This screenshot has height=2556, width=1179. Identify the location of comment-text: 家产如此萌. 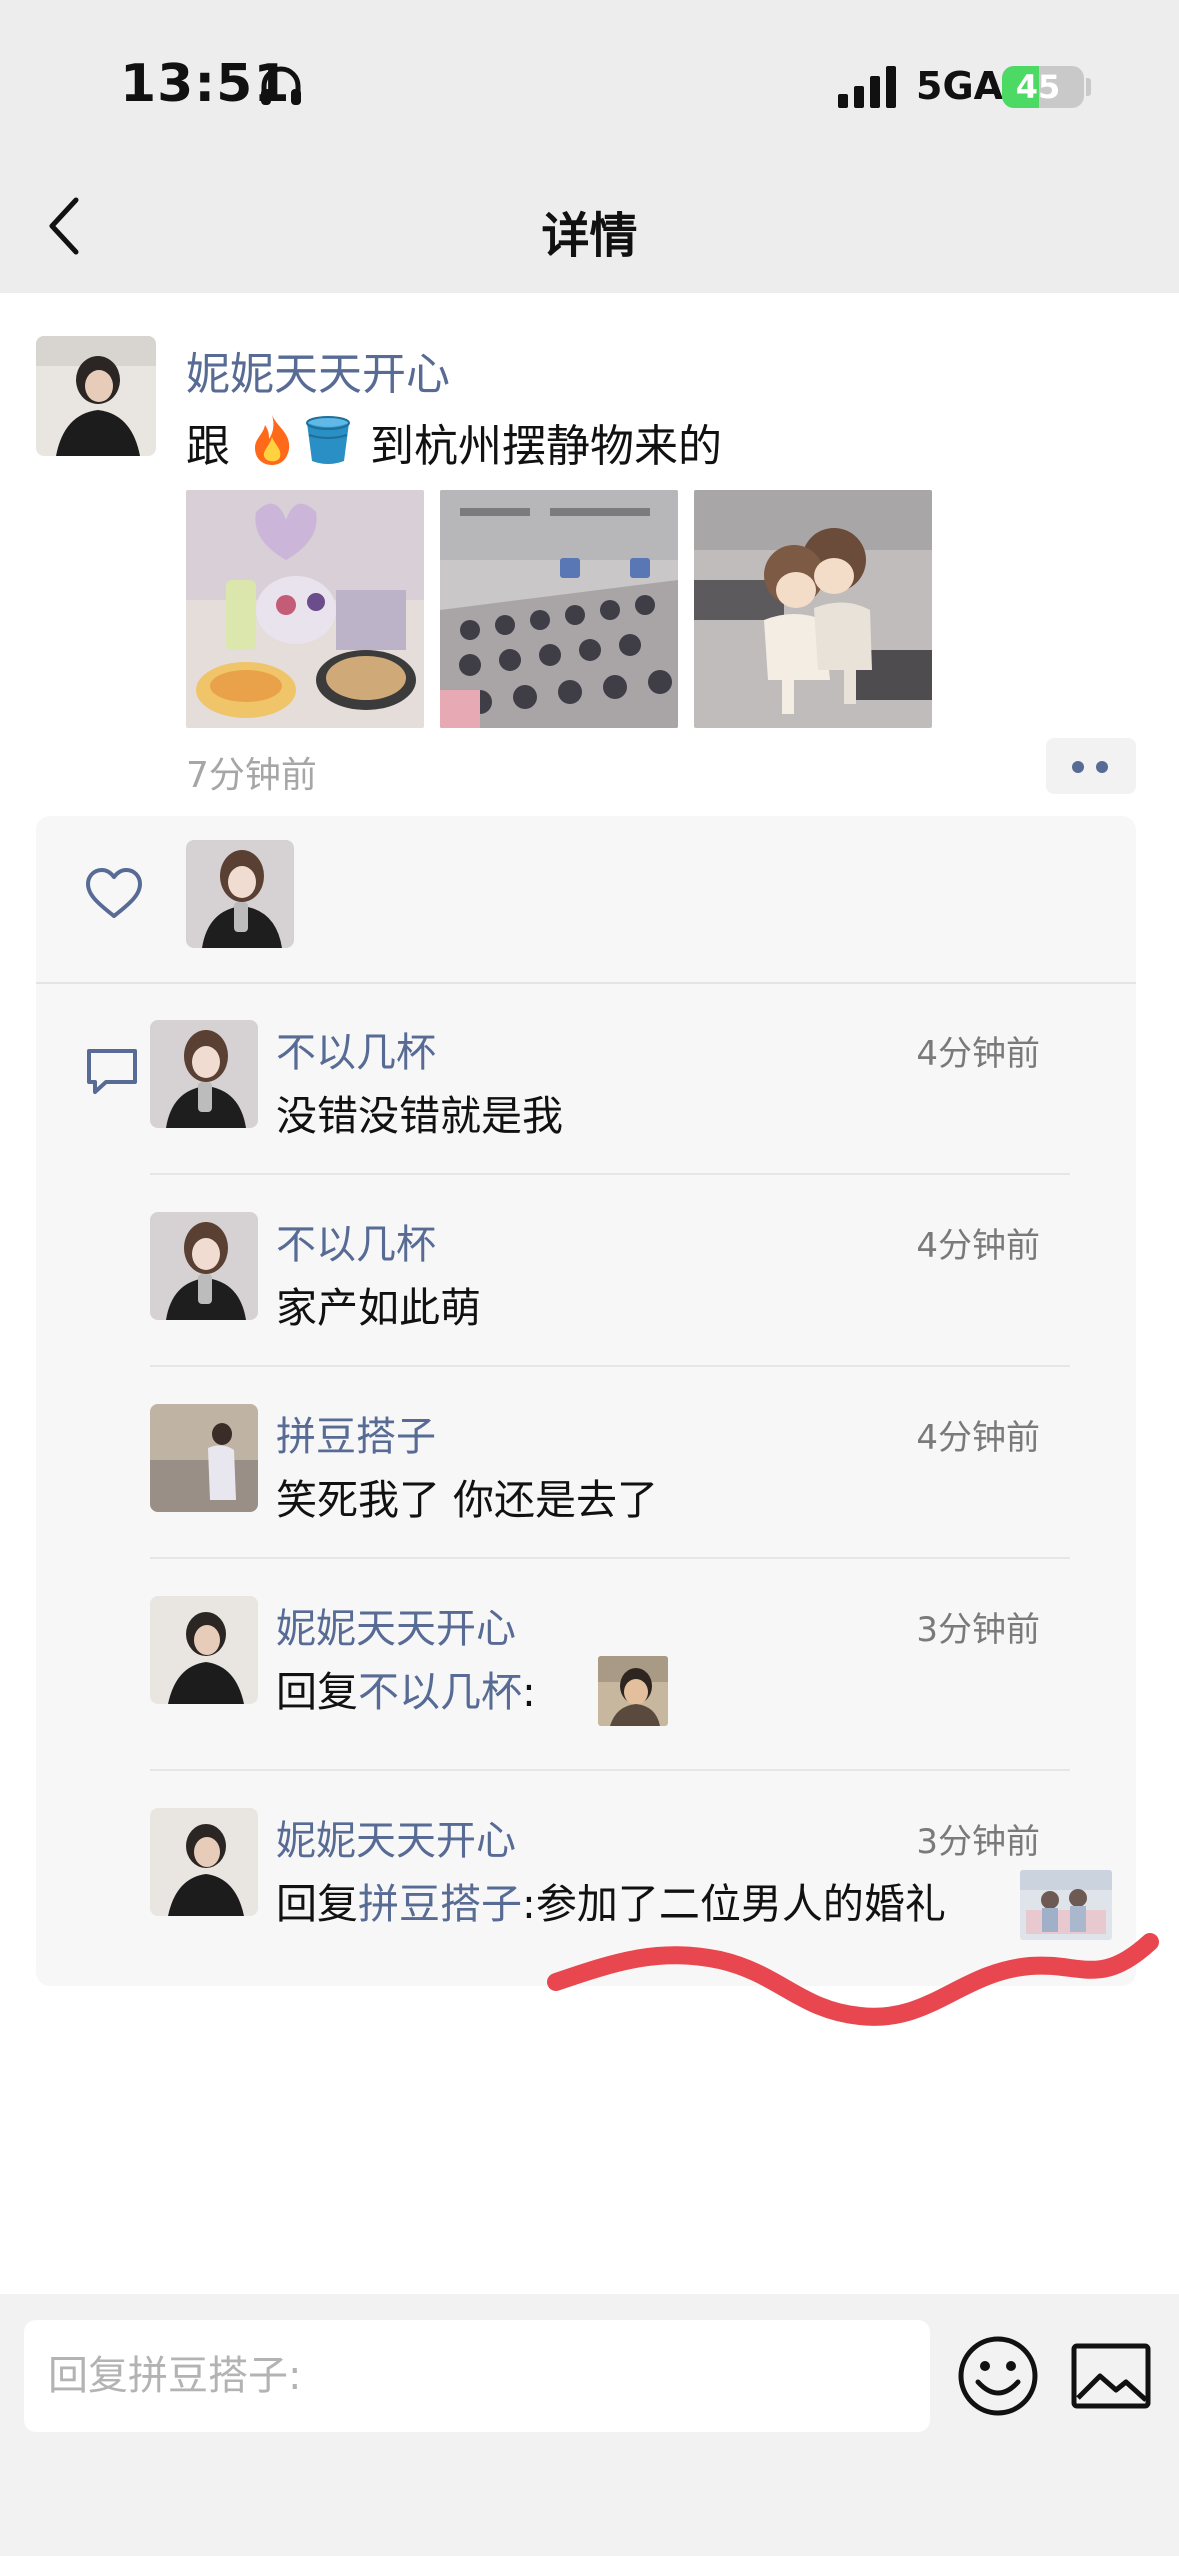
(378, 1308).